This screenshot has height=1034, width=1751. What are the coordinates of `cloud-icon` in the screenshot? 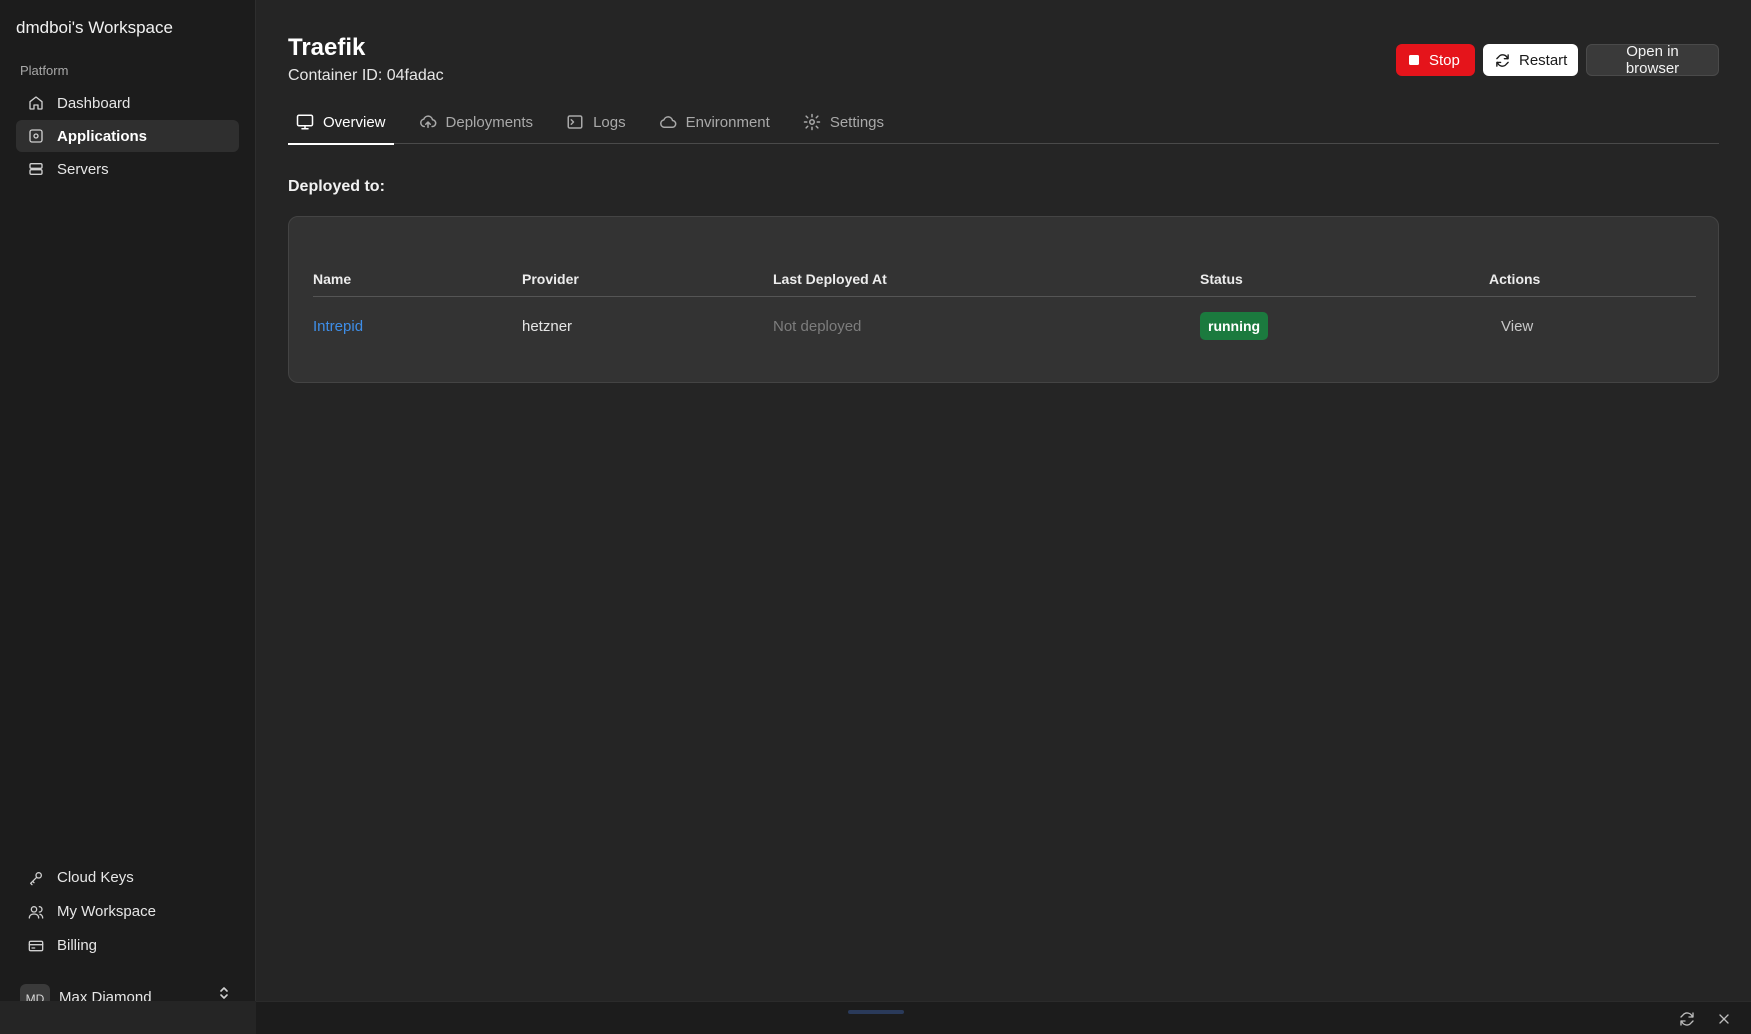 It's located at (668, 122).